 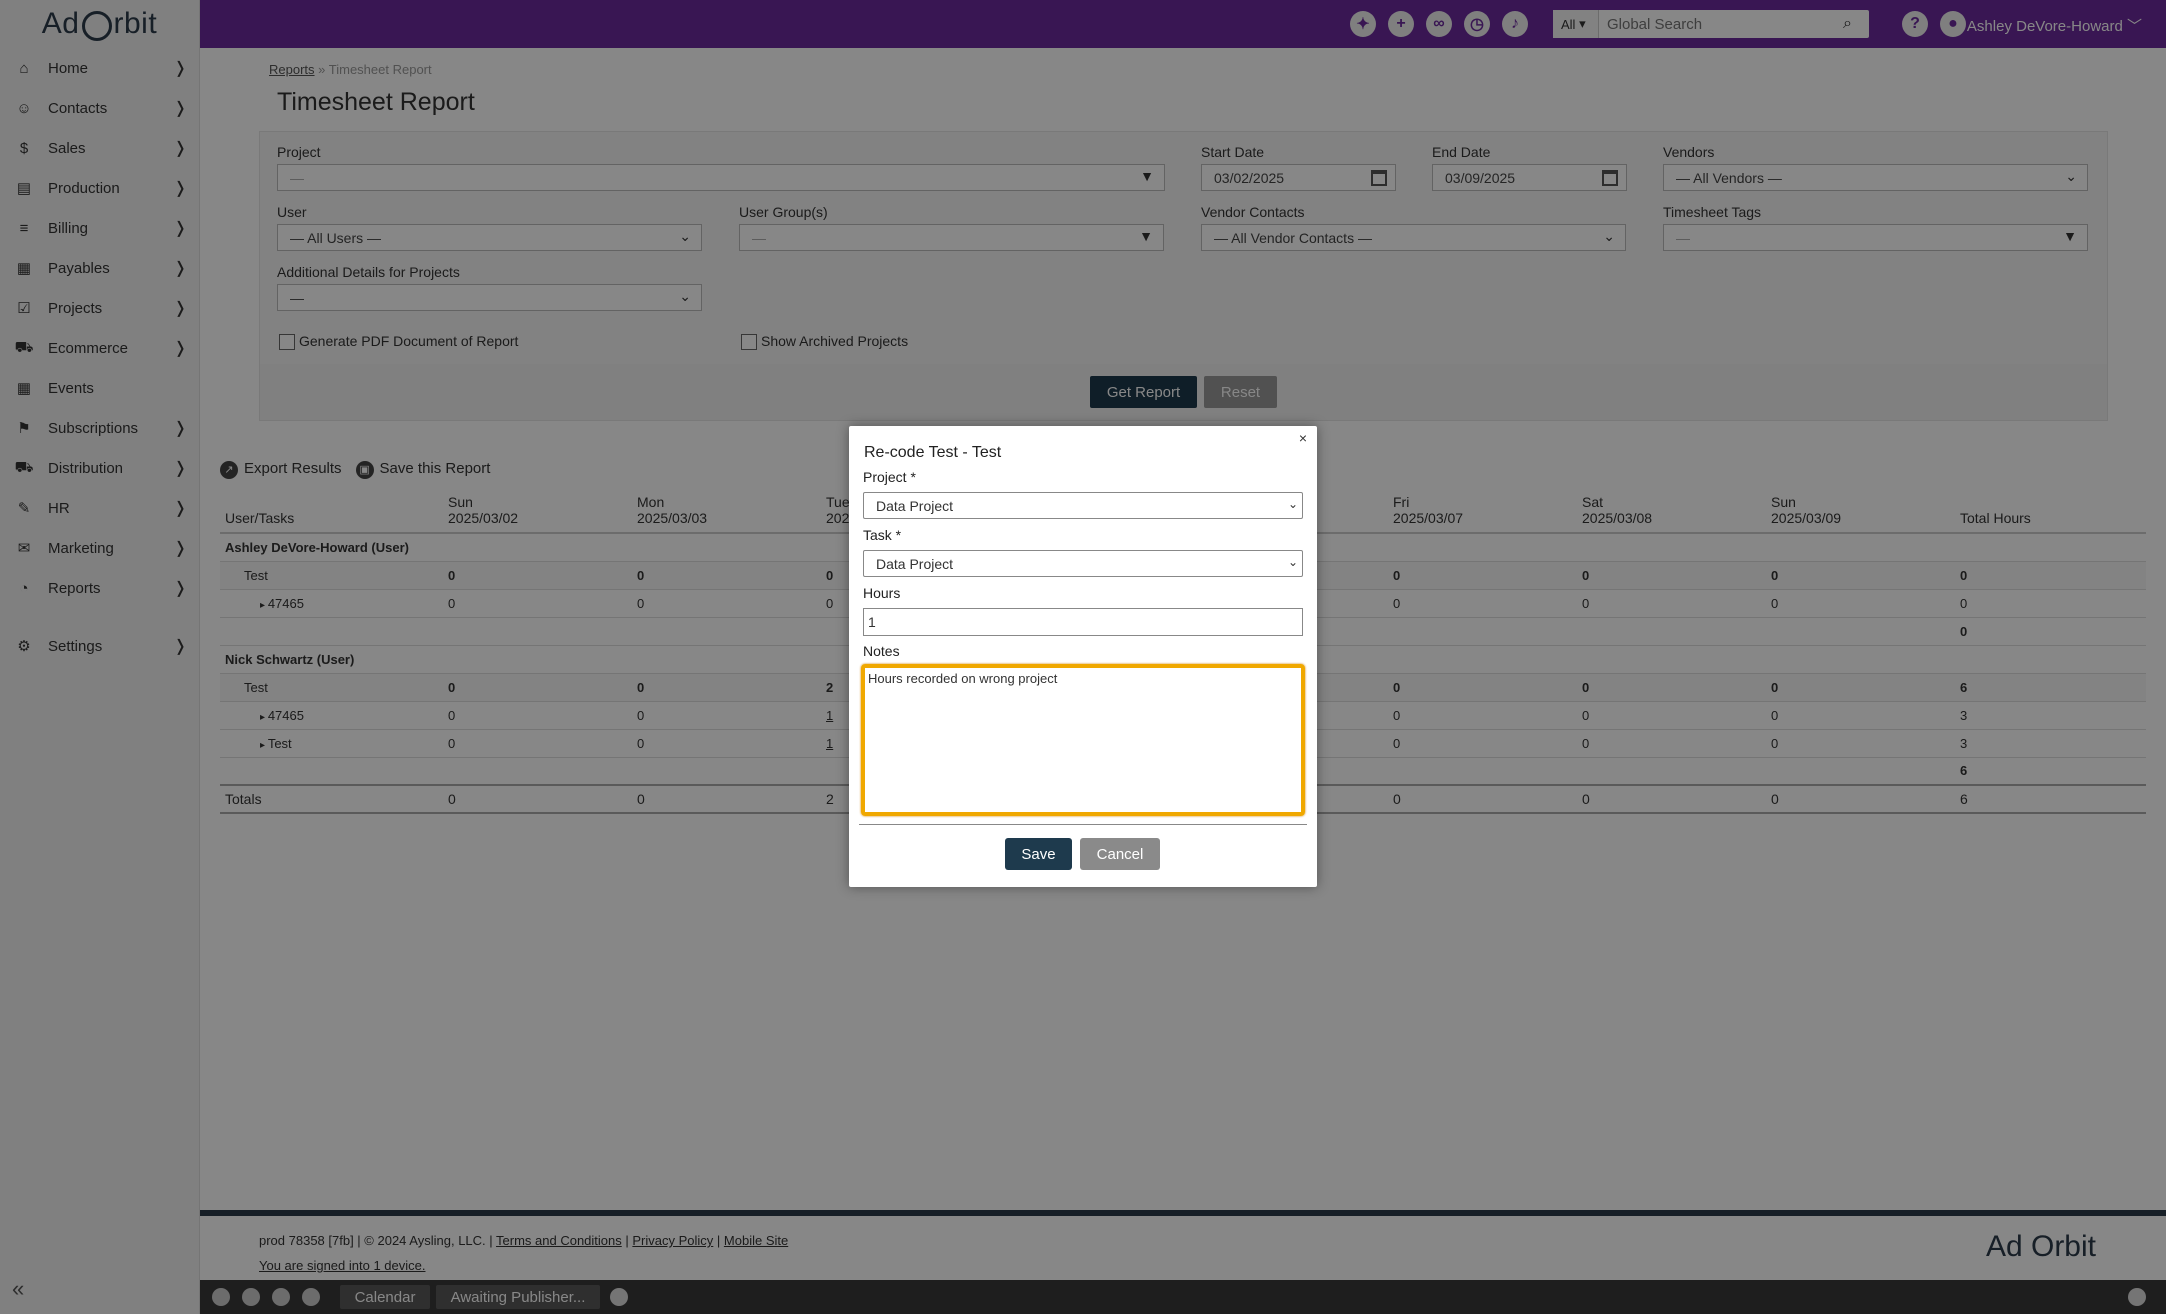 I want to click on dialog-divider, so click(x=1083, y=824).